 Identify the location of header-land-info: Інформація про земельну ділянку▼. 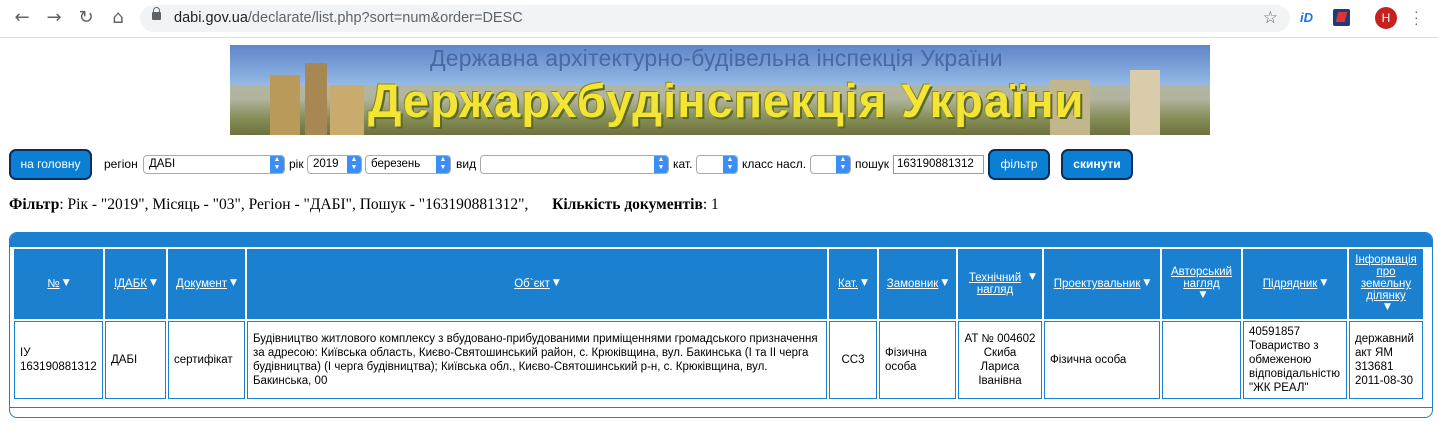
(1386, 284).